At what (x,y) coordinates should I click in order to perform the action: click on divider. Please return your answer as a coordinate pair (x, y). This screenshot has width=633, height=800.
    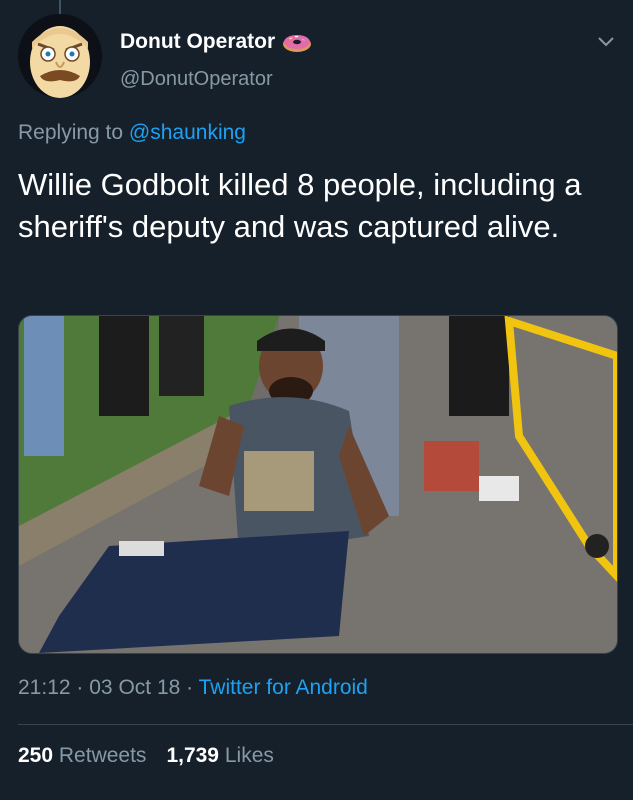
    Looking at the image, I should click on (325, 724).